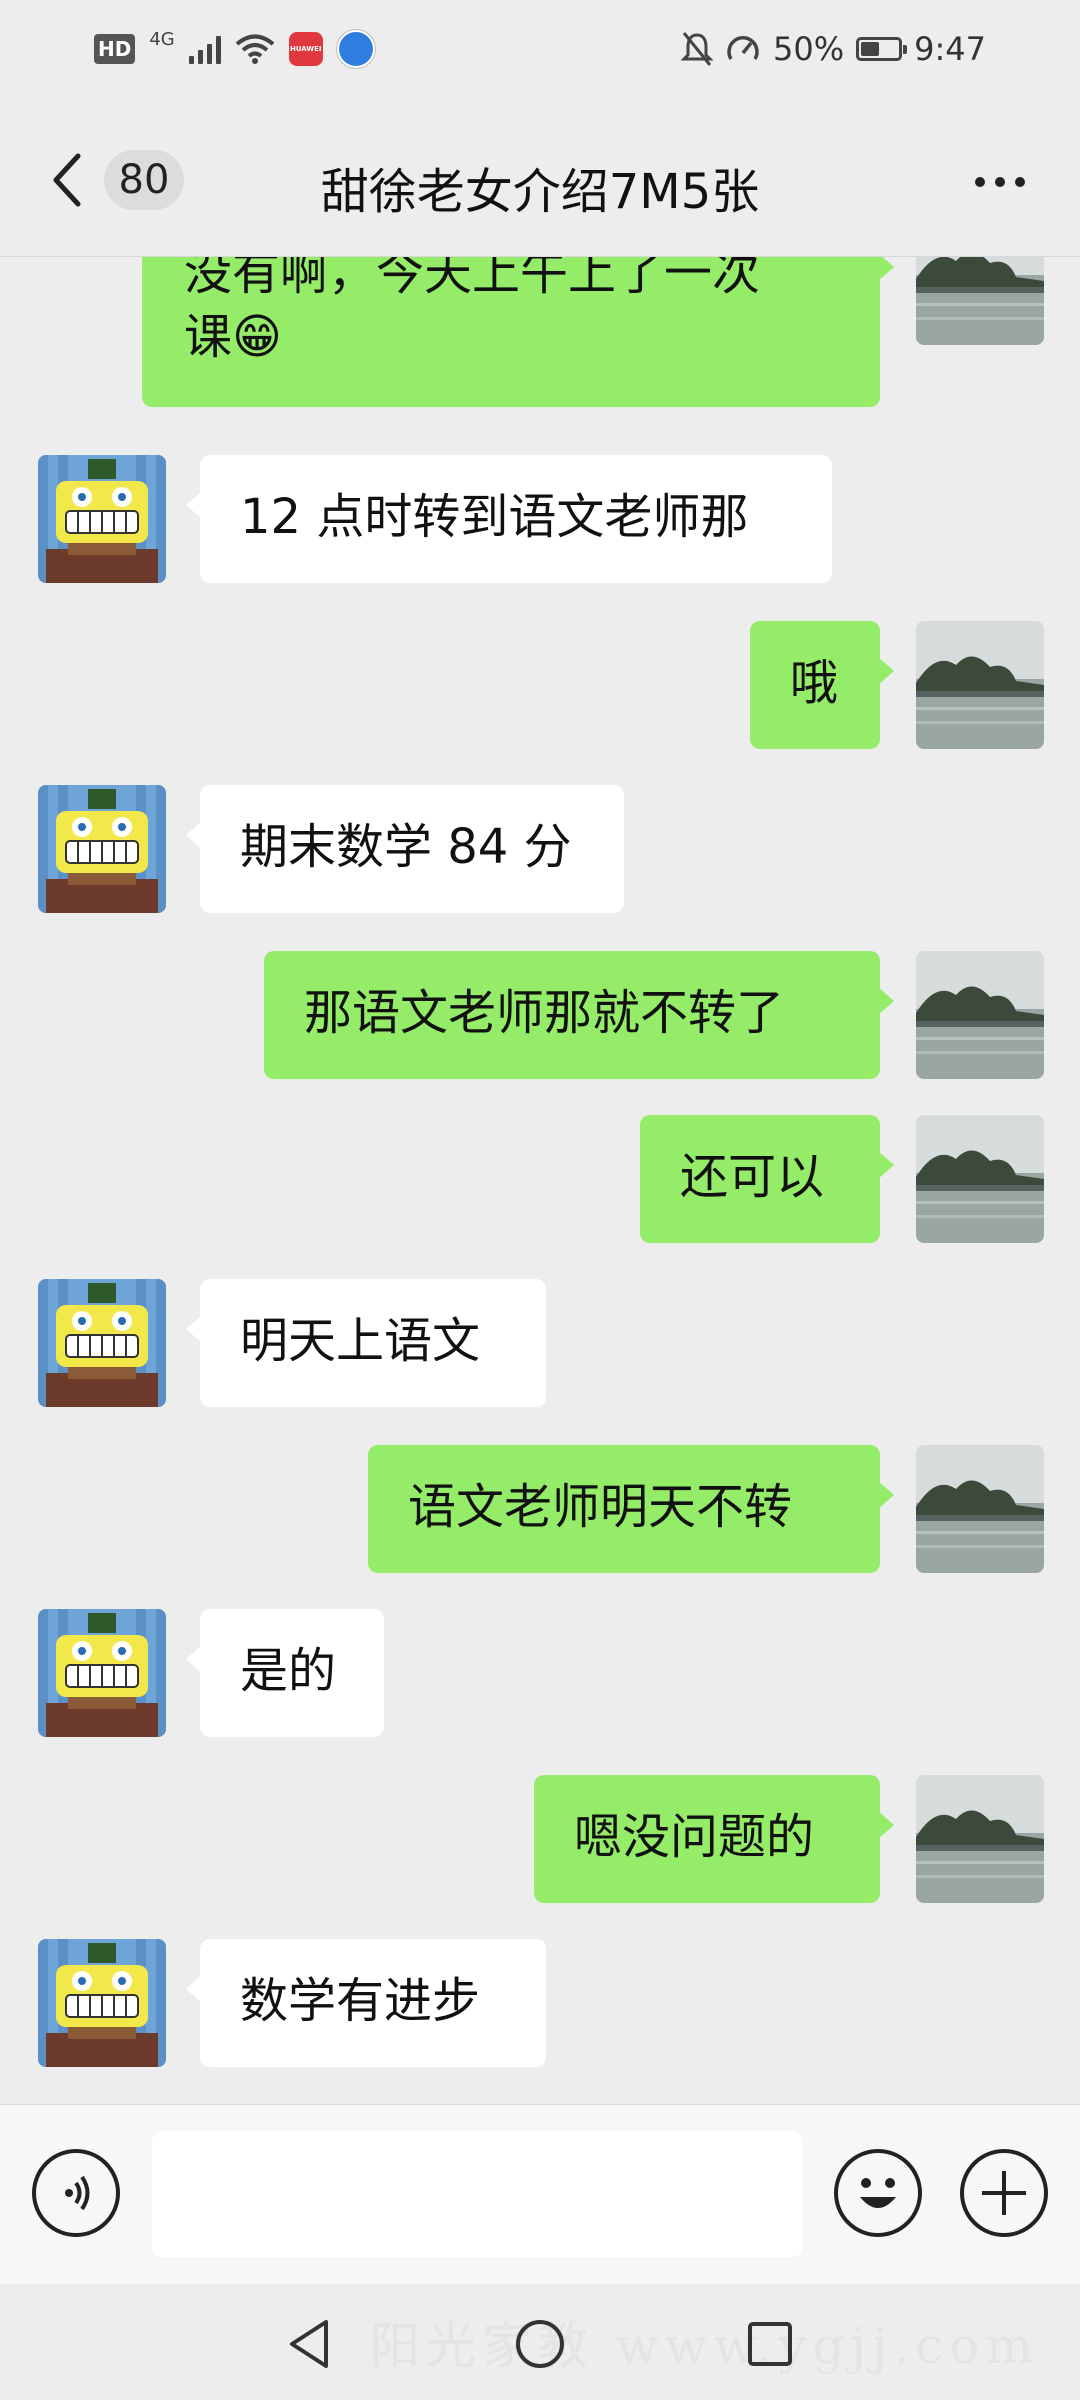 This screenshot has height=2400, width=1080. I want to click on message-row: 期末数学 84 分, so click(540, 849).